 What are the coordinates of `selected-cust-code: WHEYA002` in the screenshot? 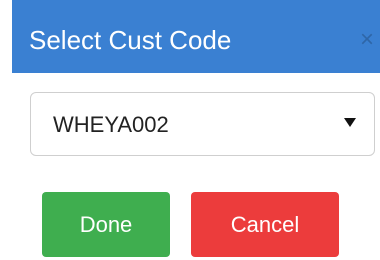 It's located at (111, 124).